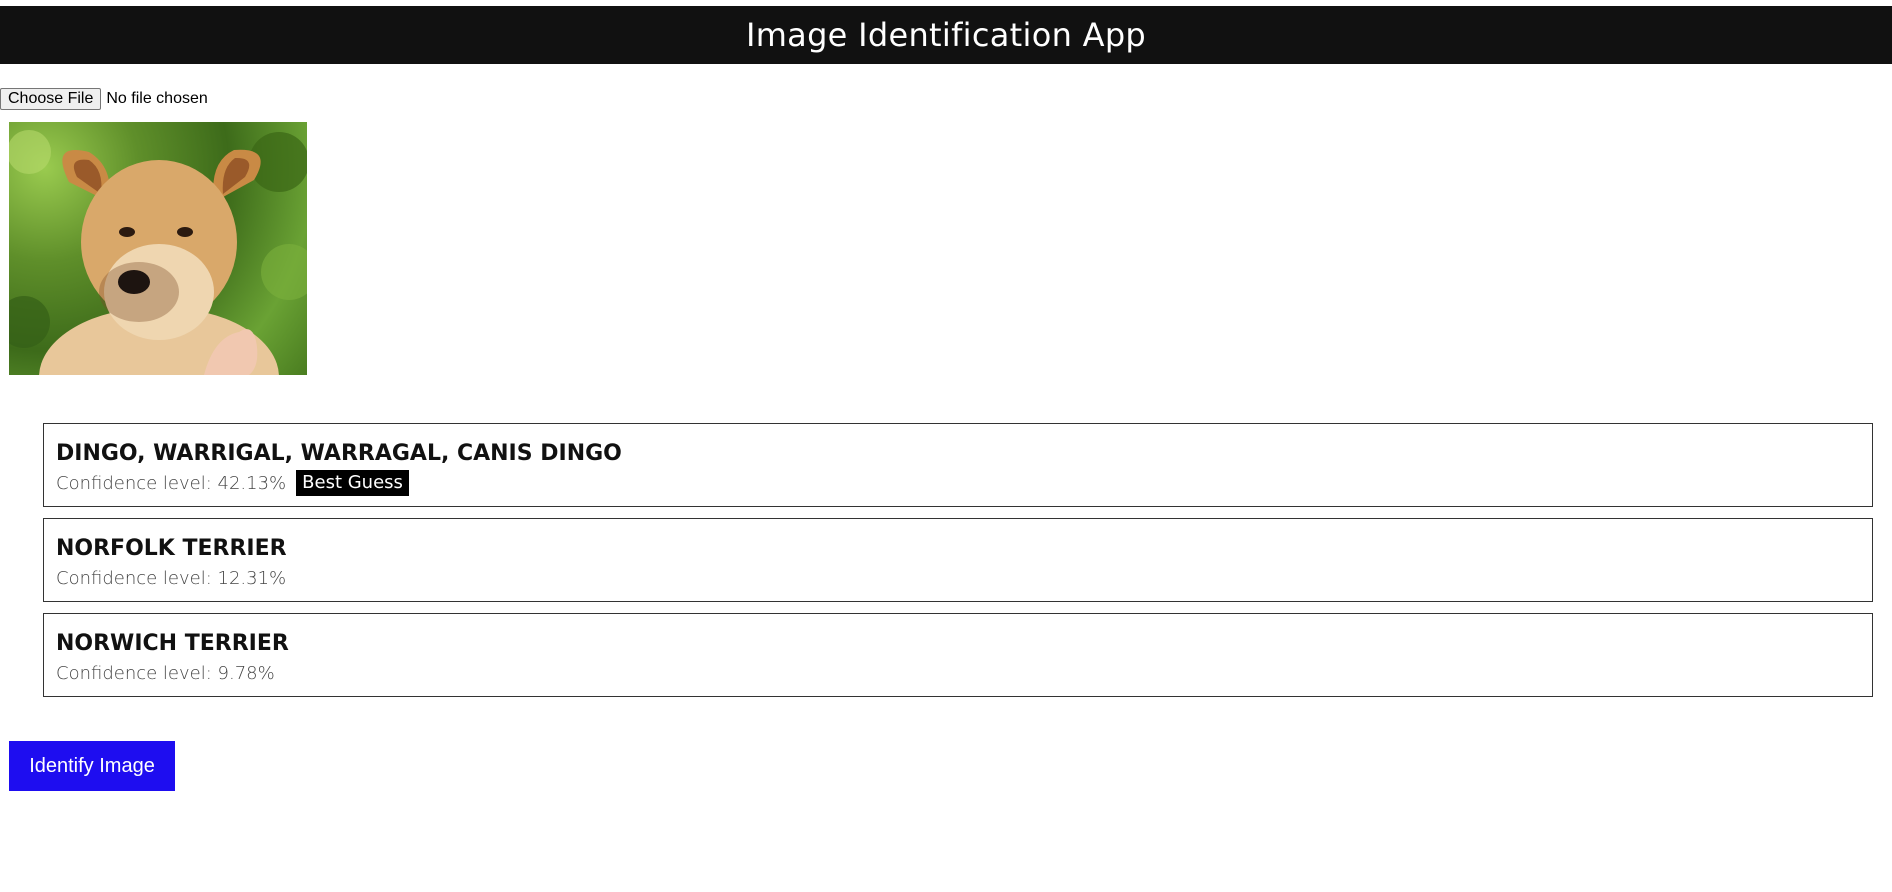  I want to click on app-header: Image Identification App, so click(946, 35).